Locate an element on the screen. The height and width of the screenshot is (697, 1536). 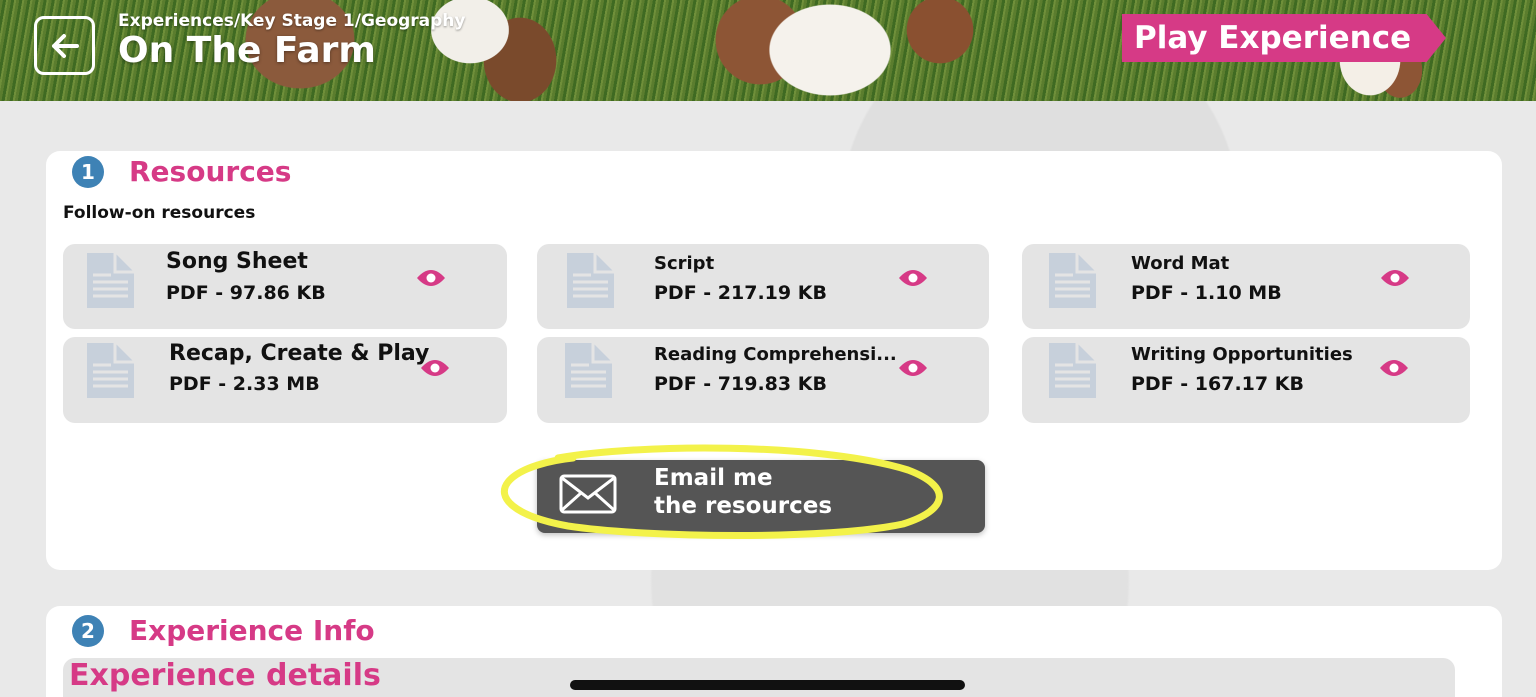
resource-recap-create-play: Recap, Create & Play PDF - 2.33 MB is located at coordinates (285, 380).